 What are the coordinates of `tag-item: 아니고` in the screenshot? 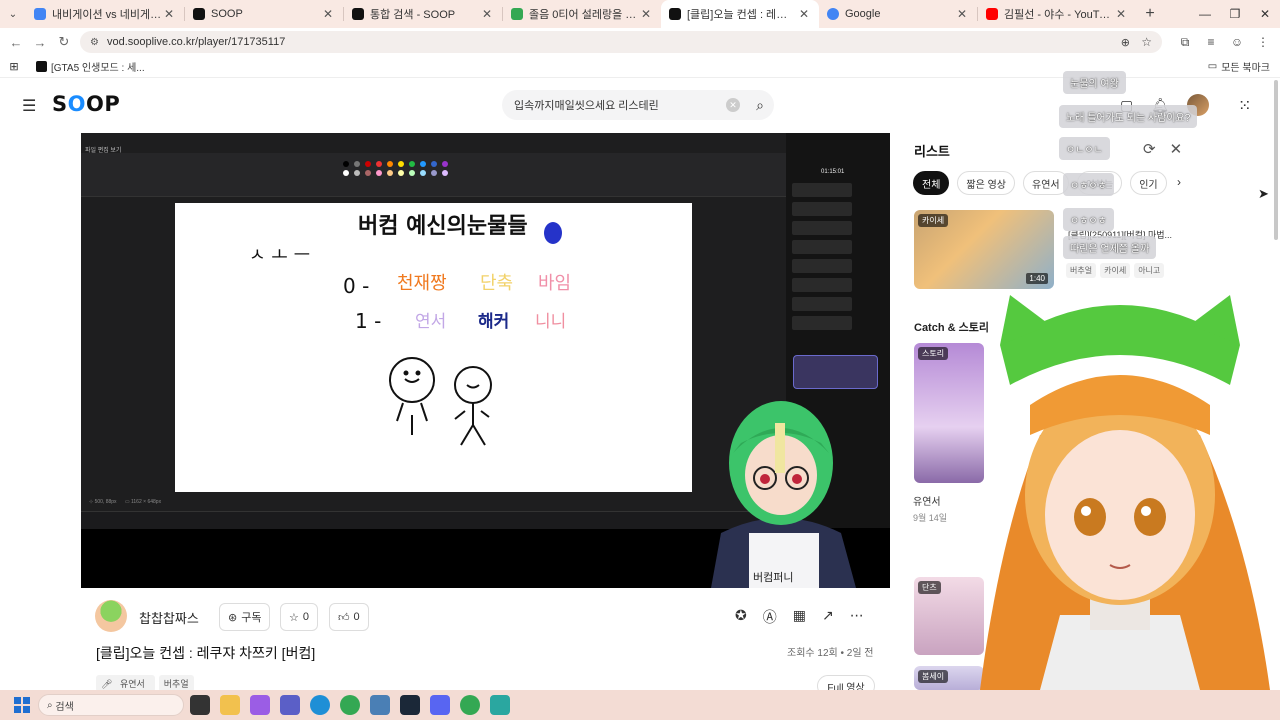 It's located at (1149, 270).